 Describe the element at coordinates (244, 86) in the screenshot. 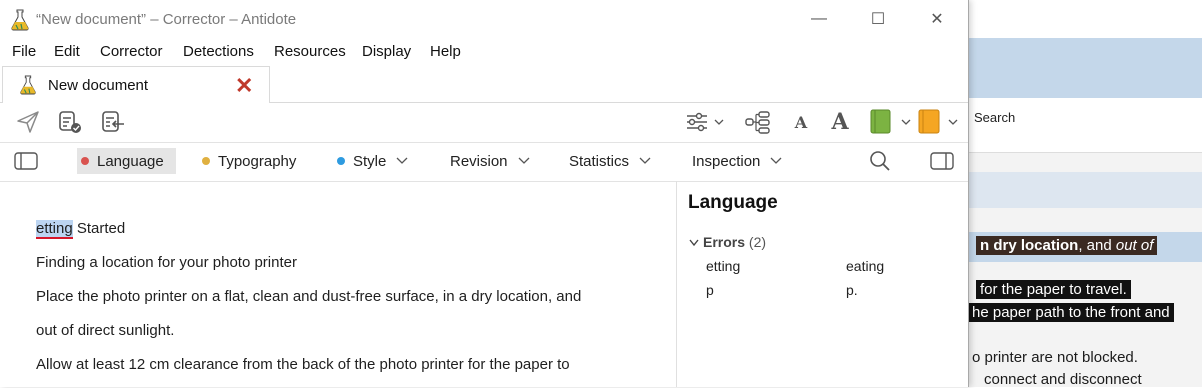

I see `document-tab-close-icon: ✕` at that location.